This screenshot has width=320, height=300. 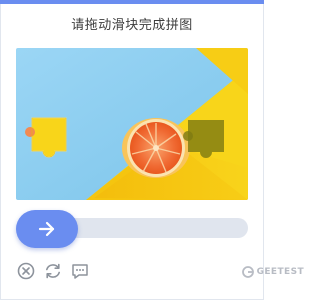 What do you see at coordinates (280, 272) in the screenshot?
I see `brand-name: GEETEST` at bounding box center [280, 272].